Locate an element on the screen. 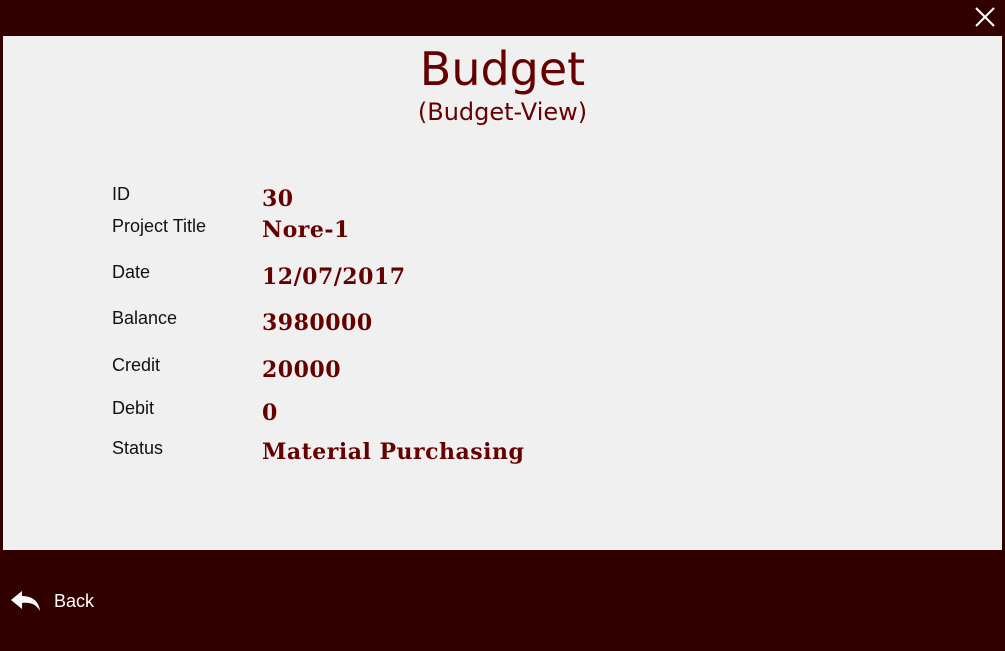  debit-label: Debit is located at coordinates (133, 408).